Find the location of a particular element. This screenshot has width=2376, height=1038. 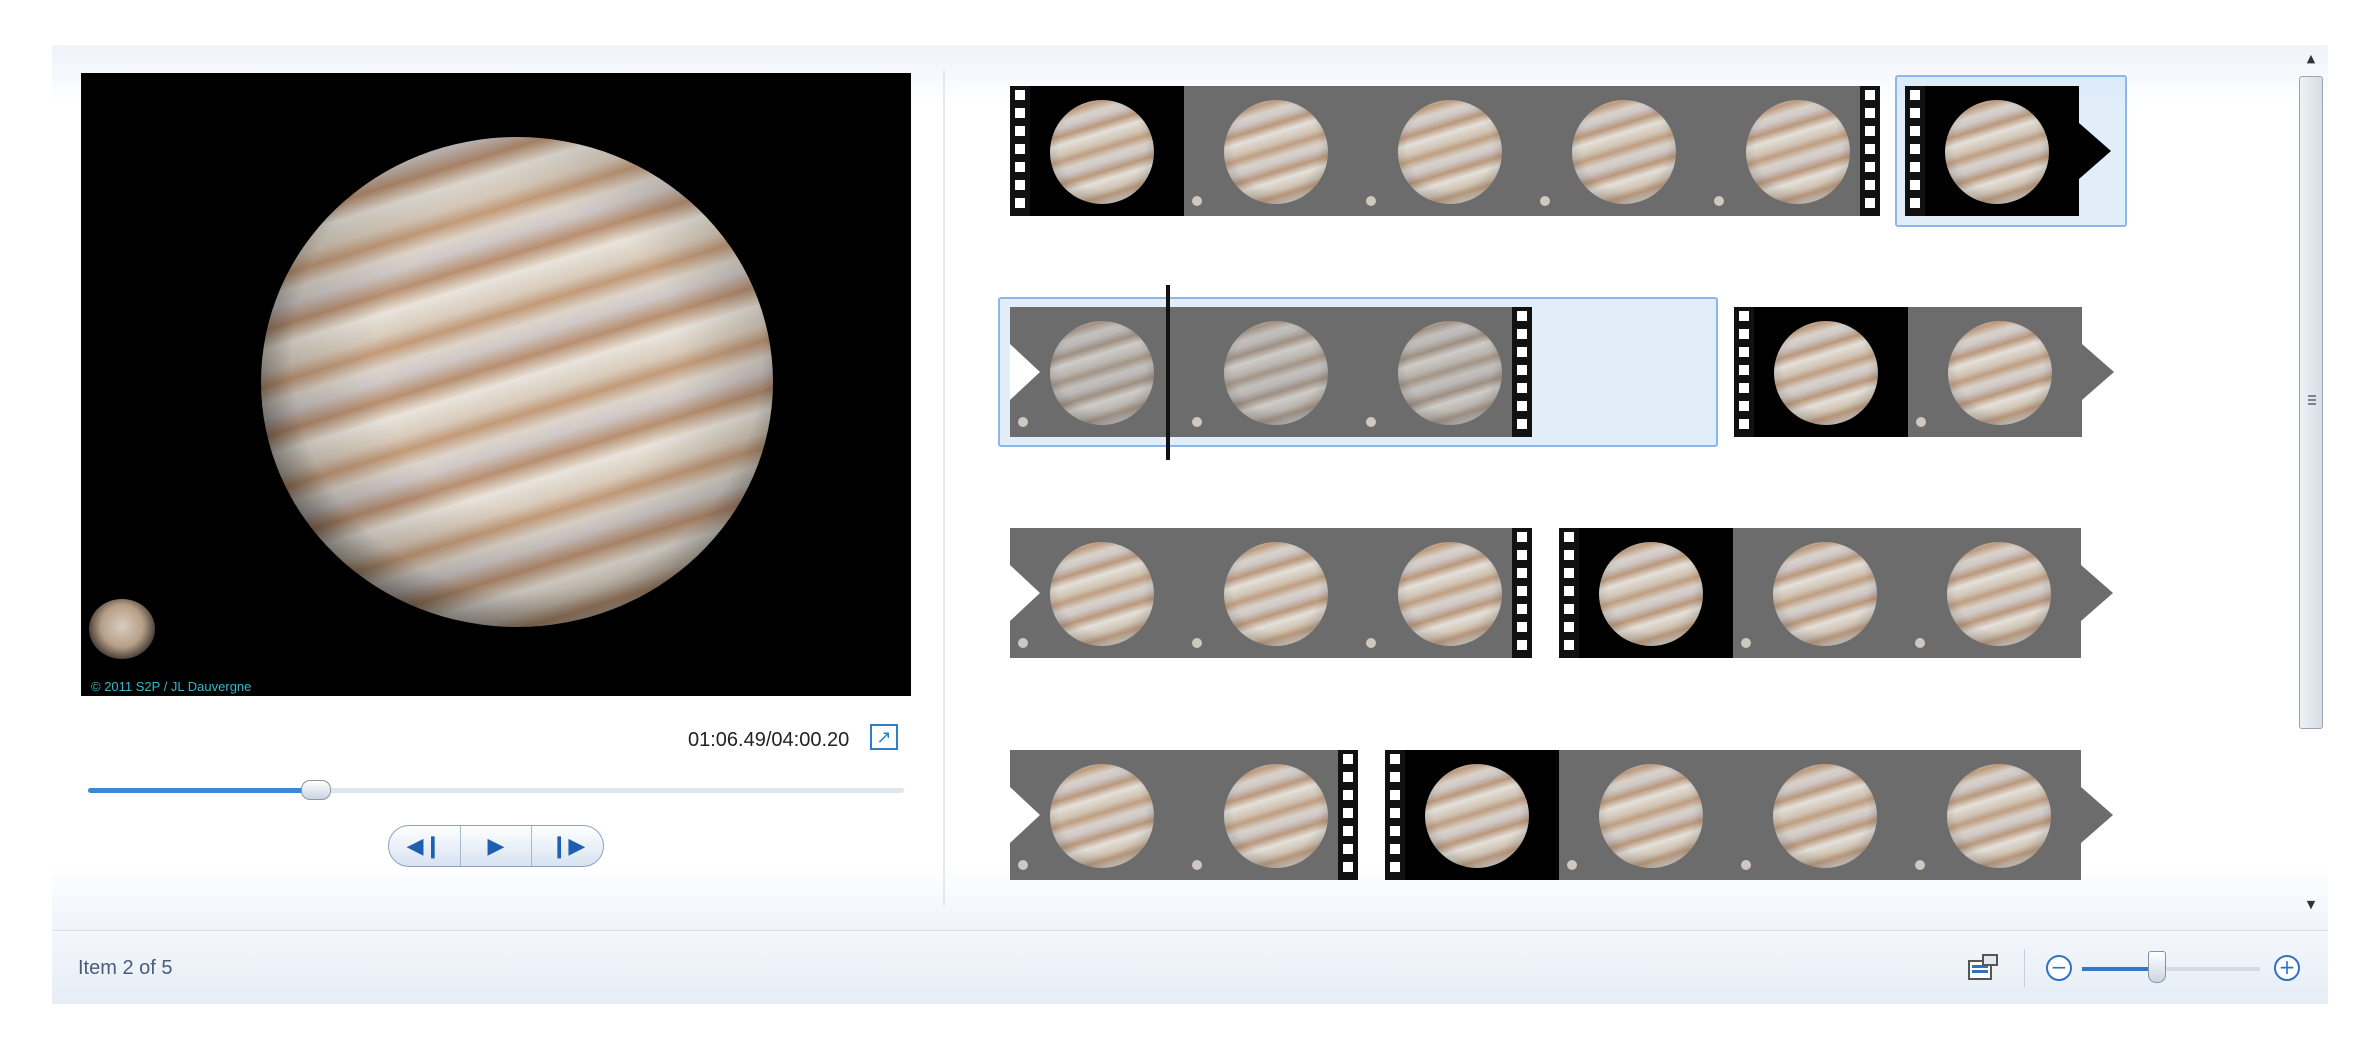

playhead is located at coordinates (1168, 372).